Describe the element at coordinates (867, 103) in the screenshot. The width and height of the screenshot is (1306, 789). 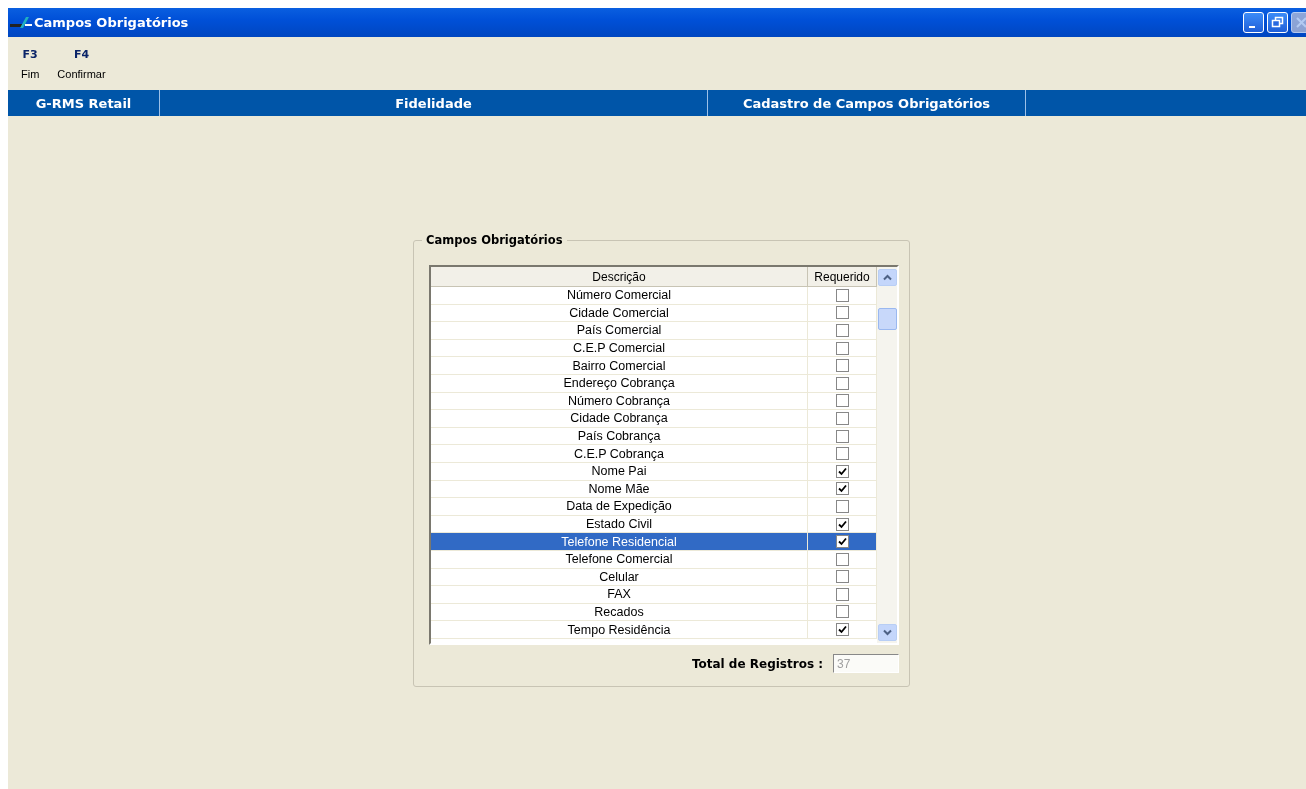
I see `header-label: Cadastro de Campos Obrigatórios` at that location.